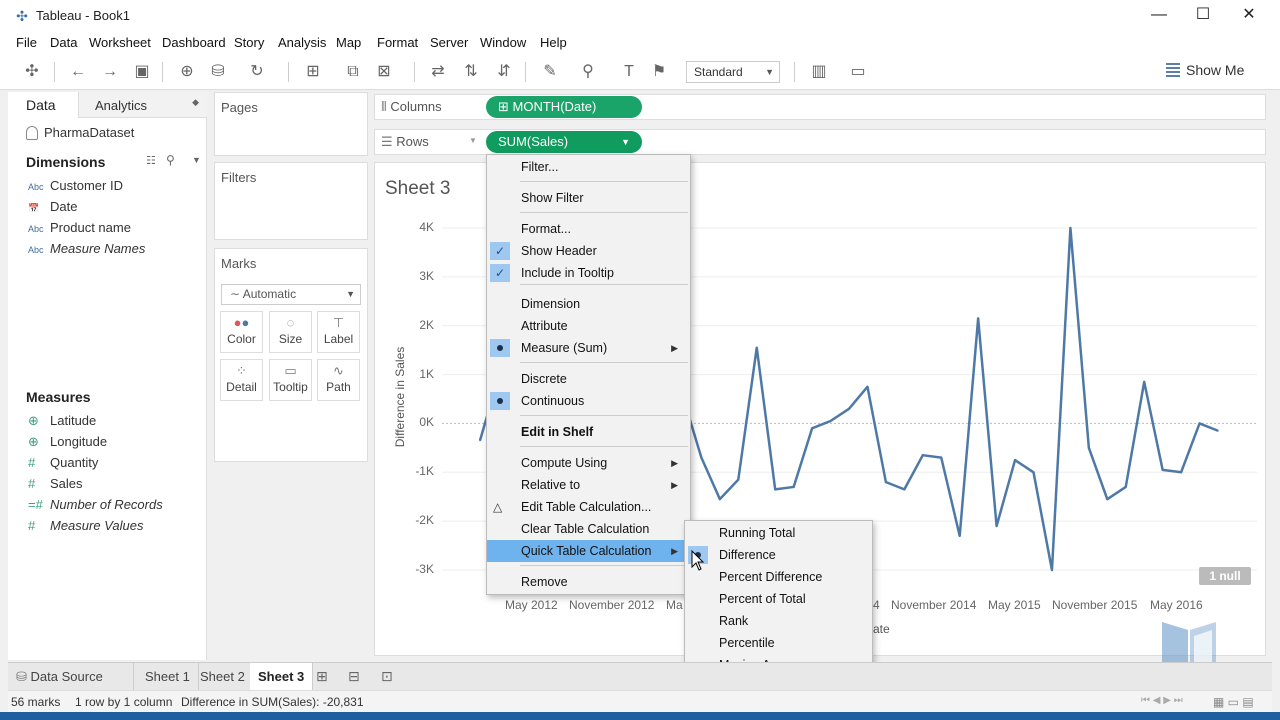  What do you see at coordinates (170, 160) in the screenshot?
I see `search-icon: ⚲` at bounding box center [170, 160].